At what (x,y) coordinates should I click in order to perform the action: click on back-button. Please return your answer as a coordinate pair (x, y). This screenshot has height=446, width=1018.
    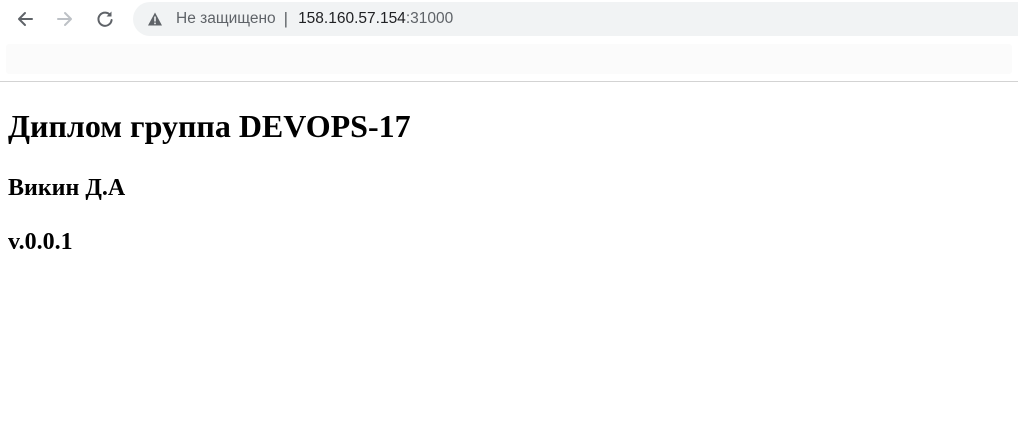
    Looking at the image, I should click on (25, 19).